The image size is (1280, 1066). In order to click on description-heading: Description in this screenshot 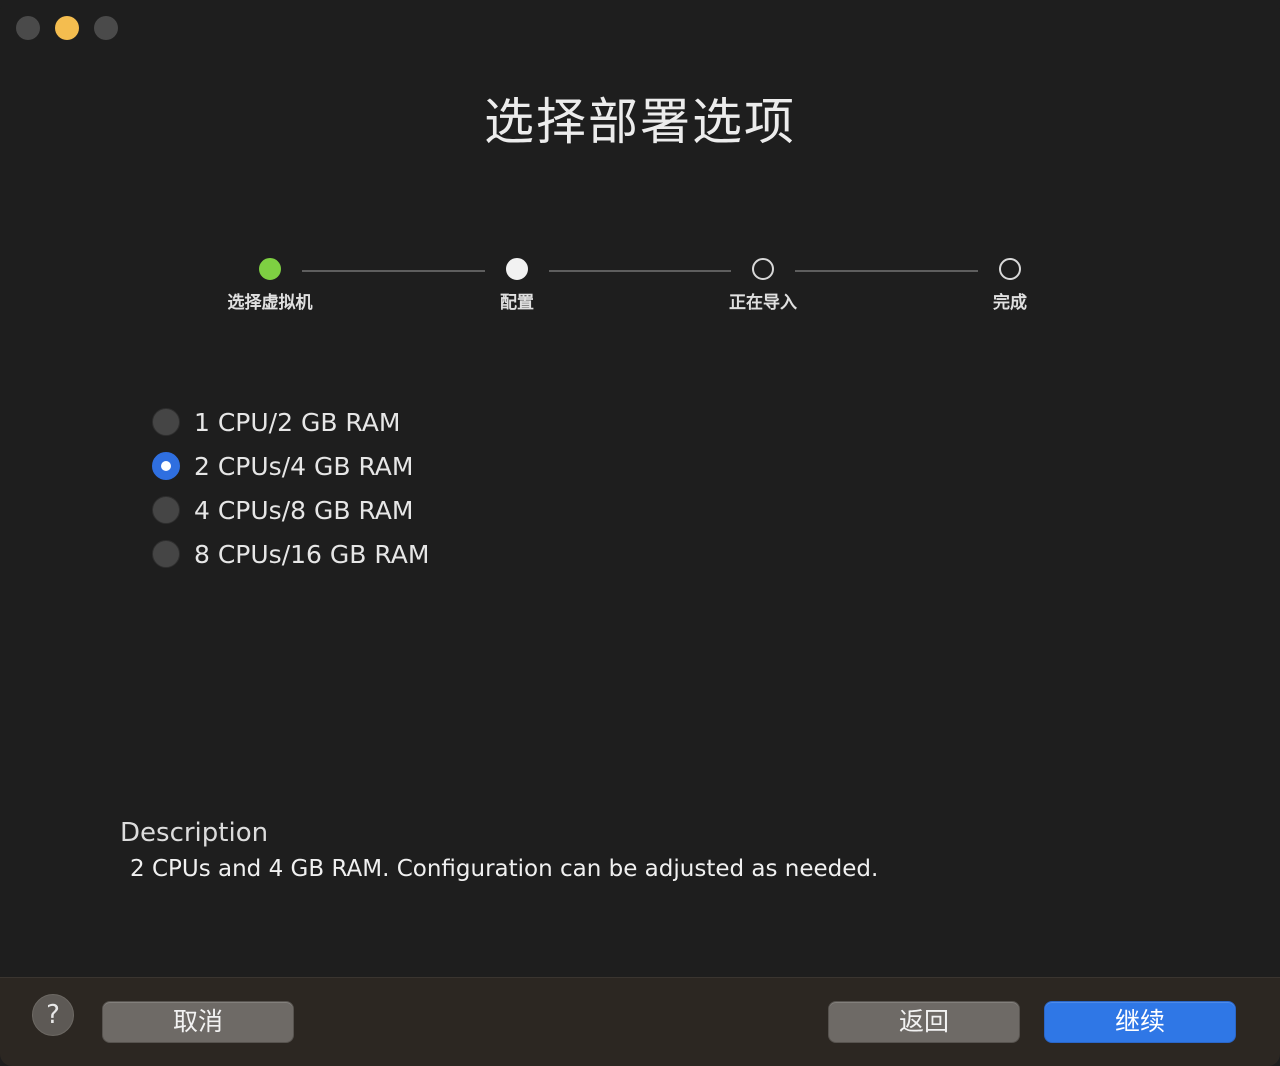, I will do `click(194, 833)`.